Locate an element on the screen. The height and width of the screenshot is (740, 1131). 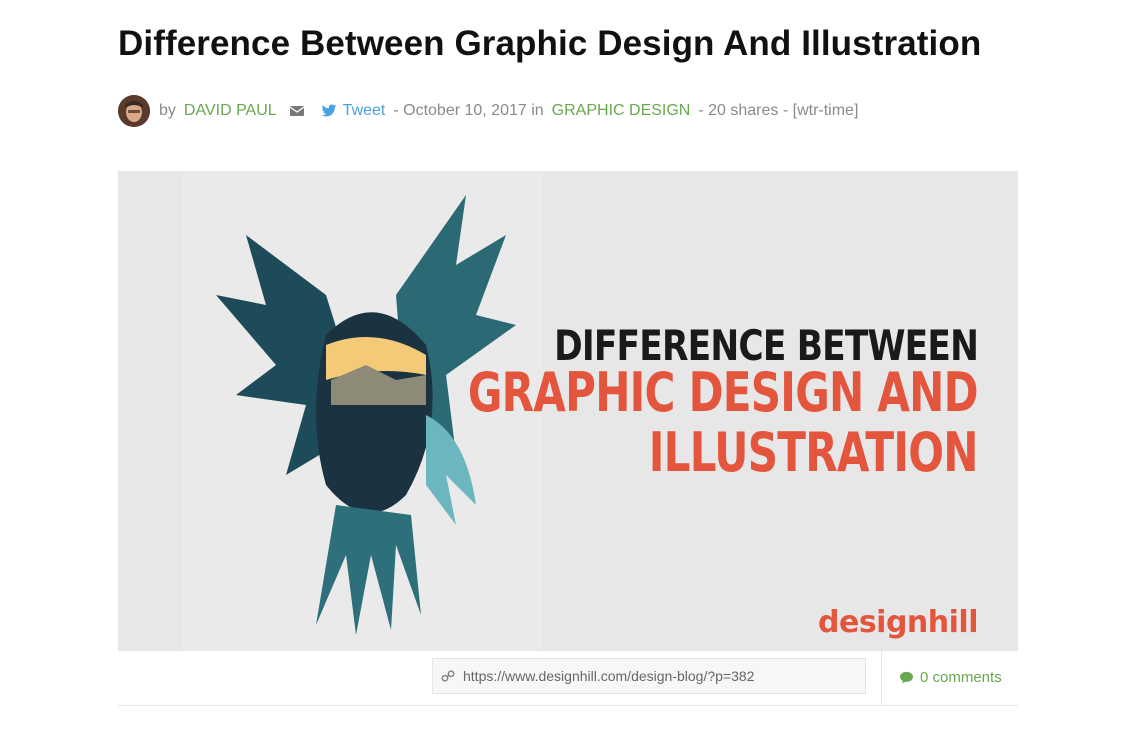
author-avatar is located at coordinates (134, 111).